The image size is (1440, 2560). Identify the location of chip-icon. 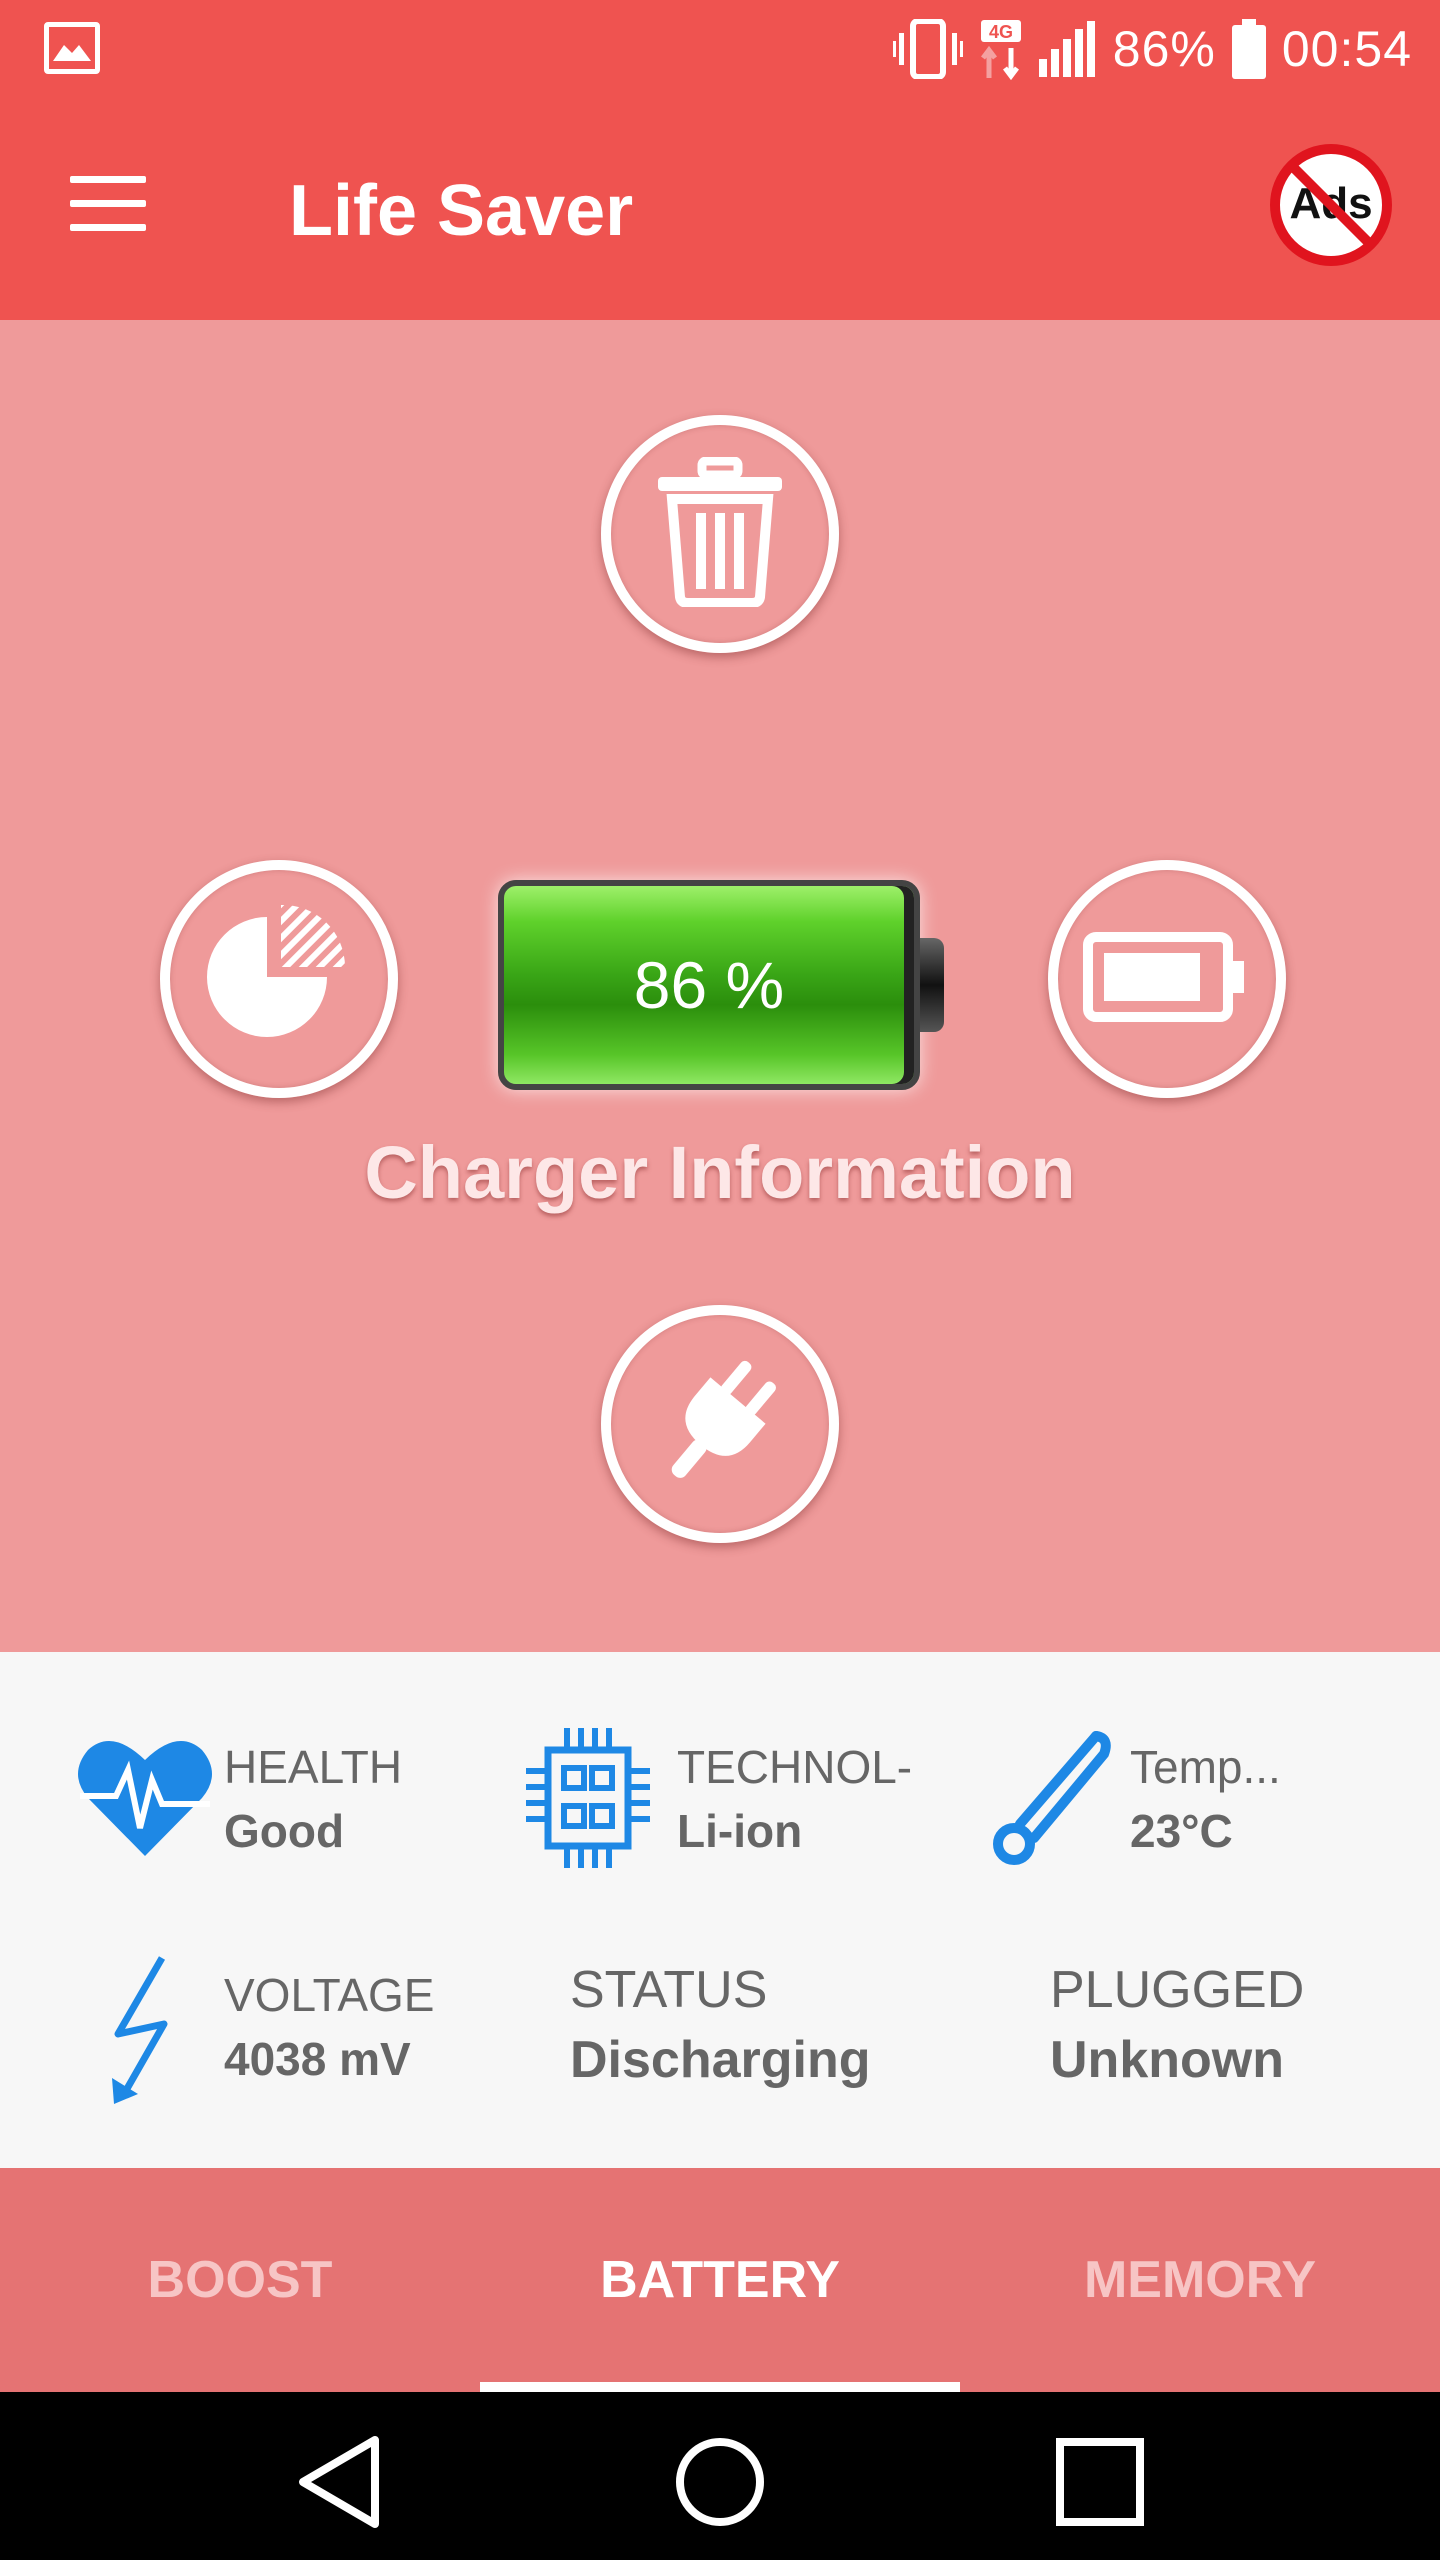
(588, 1800).